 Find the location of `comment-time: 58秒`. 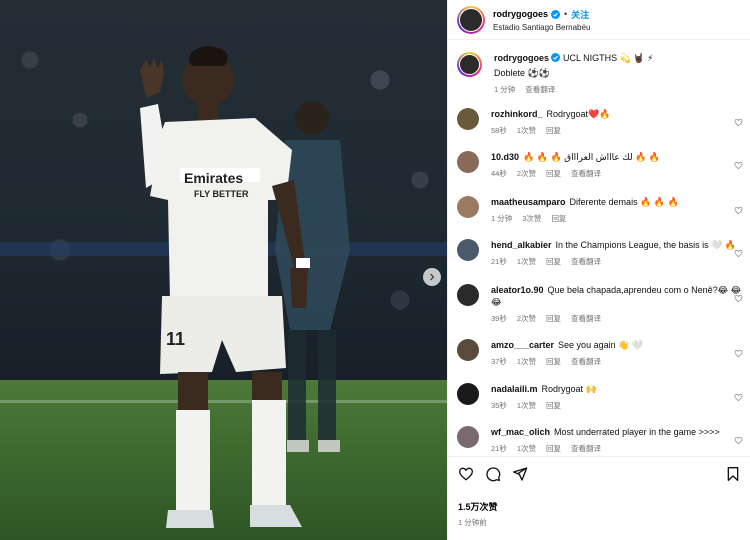

comment-time: 58秒 is located at coordinates (499, 130).